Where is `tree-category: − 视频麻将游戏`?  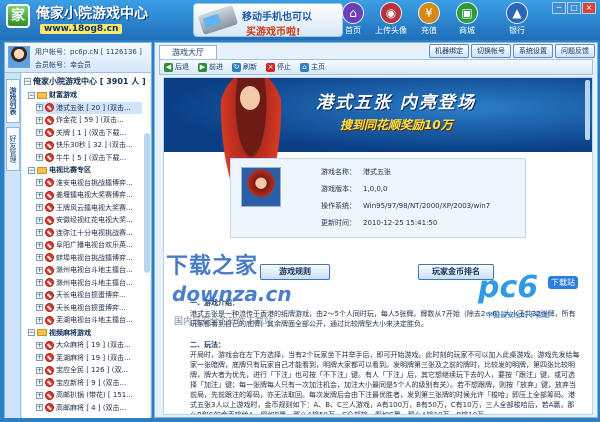
tree-category: − 视频麻将游戏 is located at coordinates (85, 333).